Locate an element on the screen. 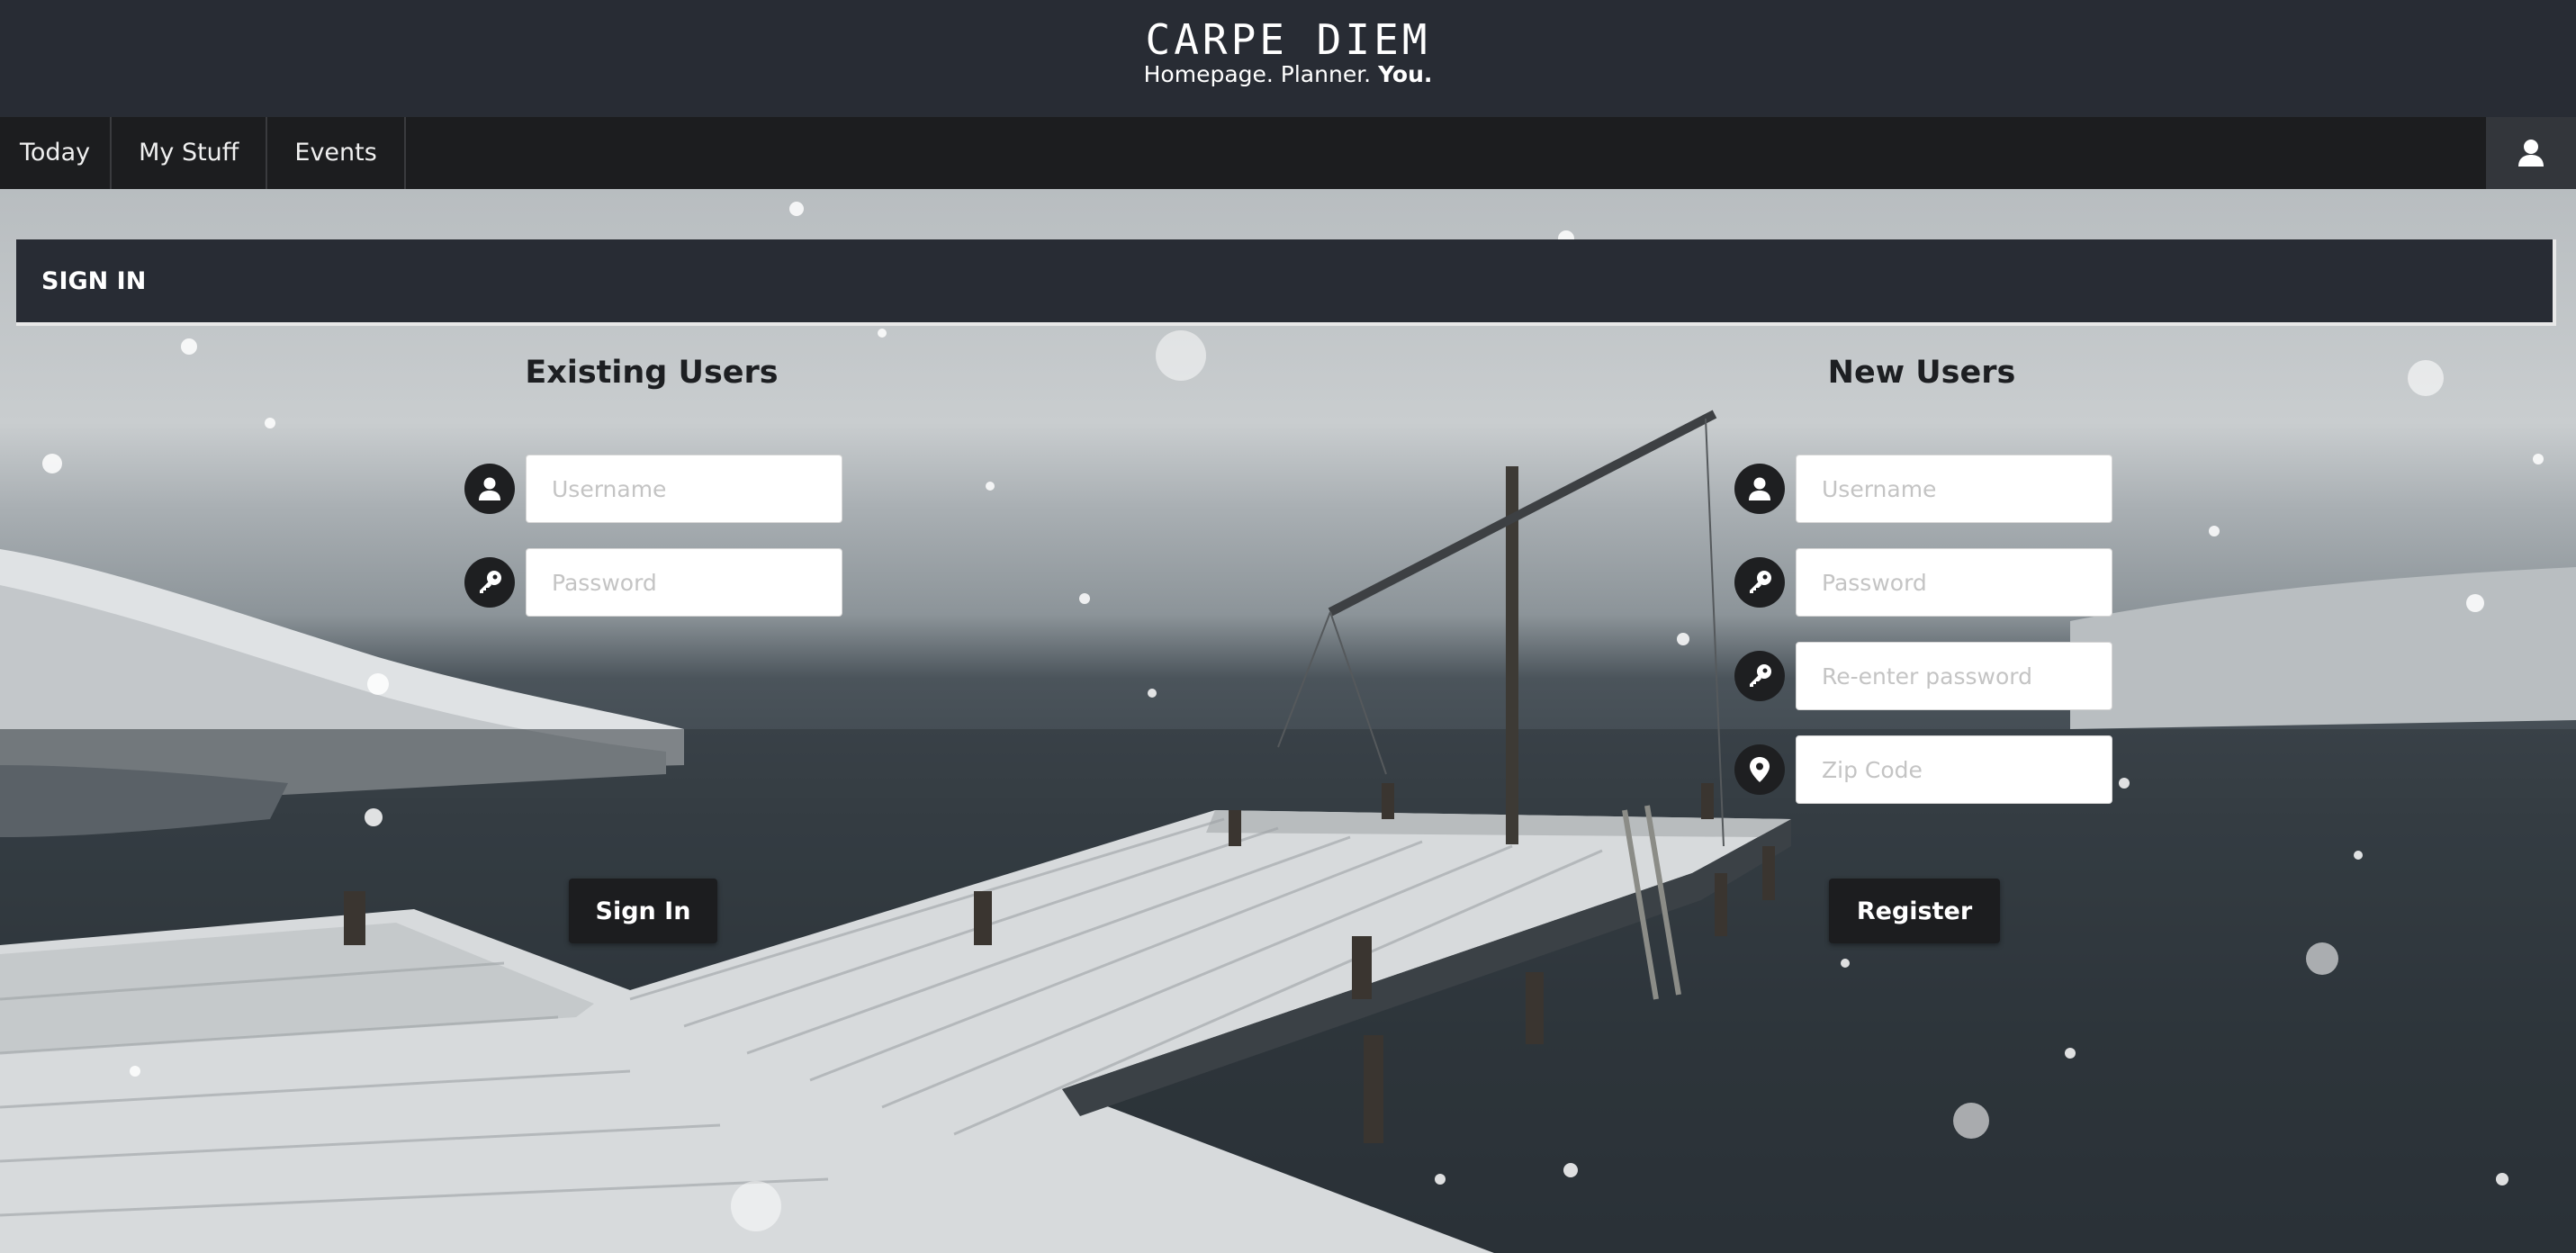 This screenshot has height=1253, width=2576. new-users-heading: New Users is located at coordinates (1921, 373).